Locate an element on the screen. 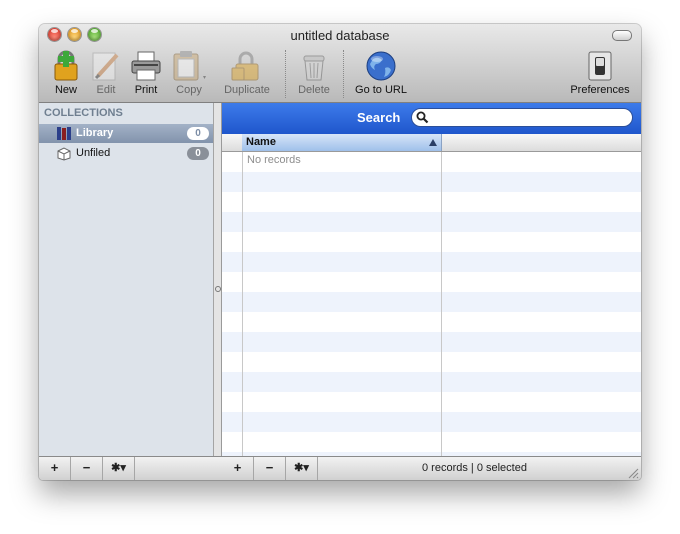 The width and height of the screenshot is (680, 534). preferences-button: Preferences is located at coordinates (600, 73).